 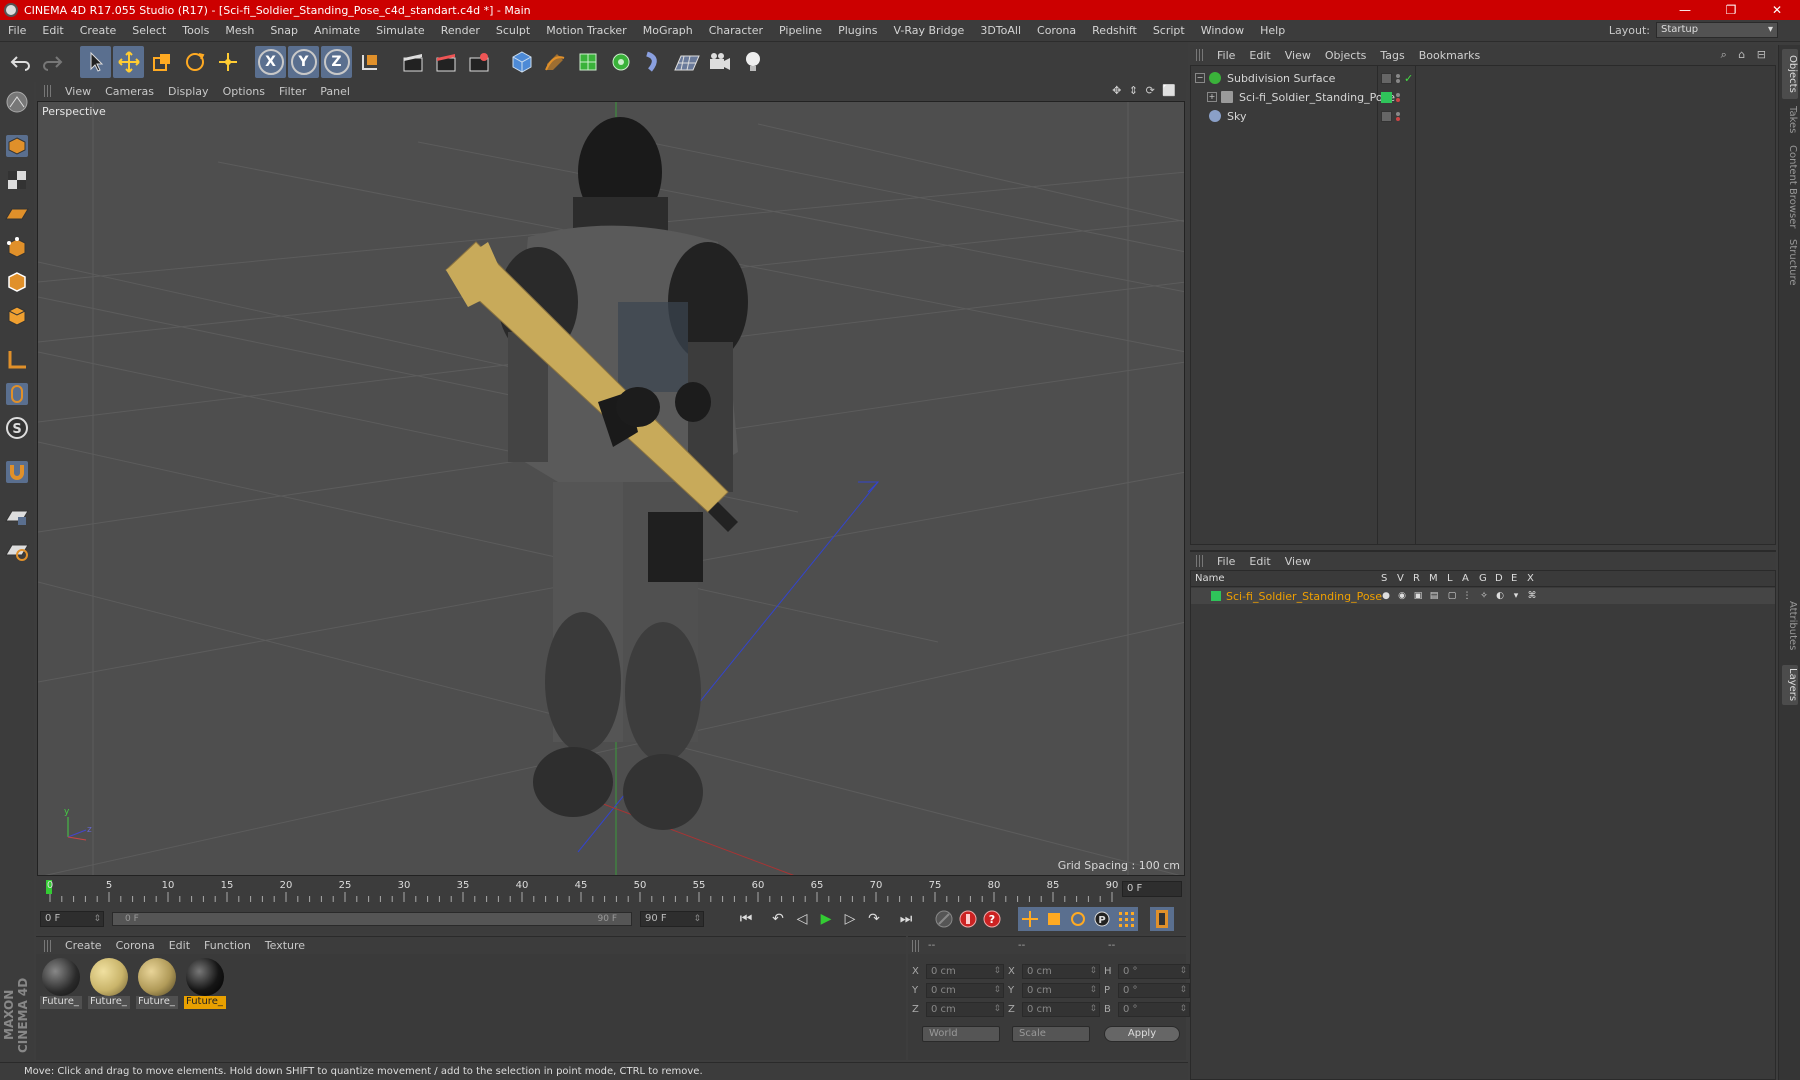 I want to click on make-editable-button, so click(x=17, y=102).